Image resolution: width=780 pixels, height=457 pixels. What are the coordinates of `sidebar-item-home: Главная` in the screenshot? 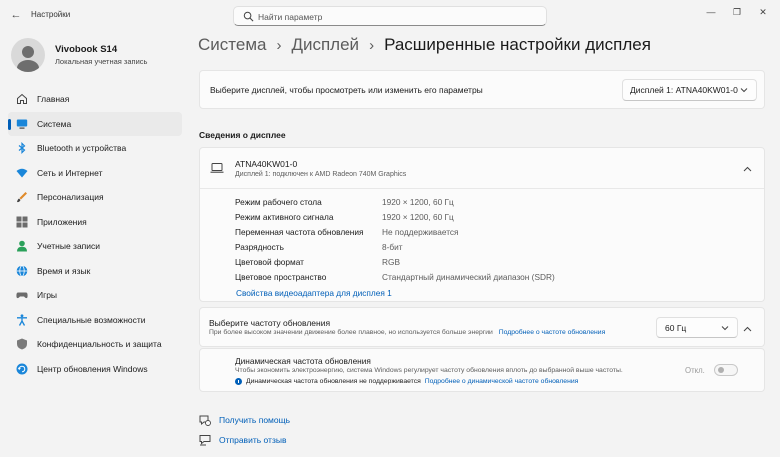 It's located at (95, 99).